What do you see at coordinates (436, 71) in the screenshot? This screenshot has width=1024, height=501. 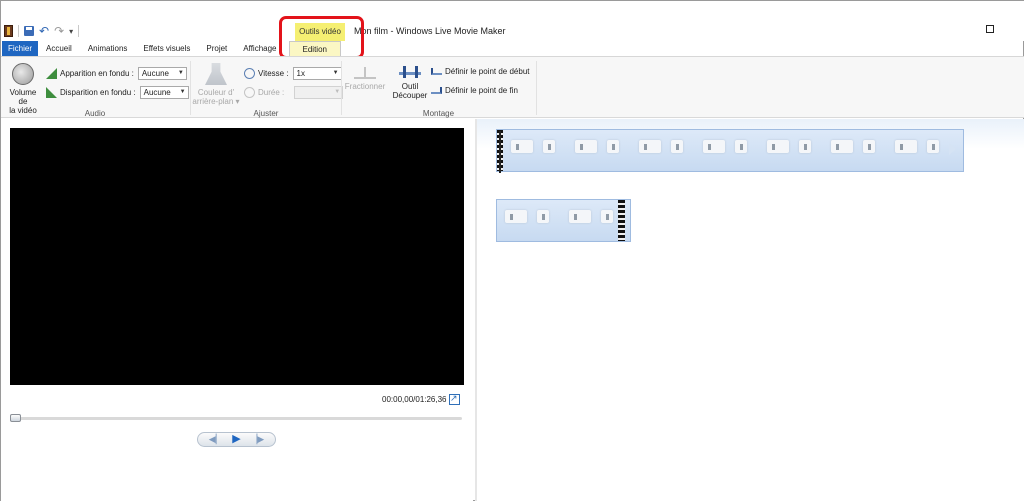 I see `set-start-icon` at bounding box center [436, 71].